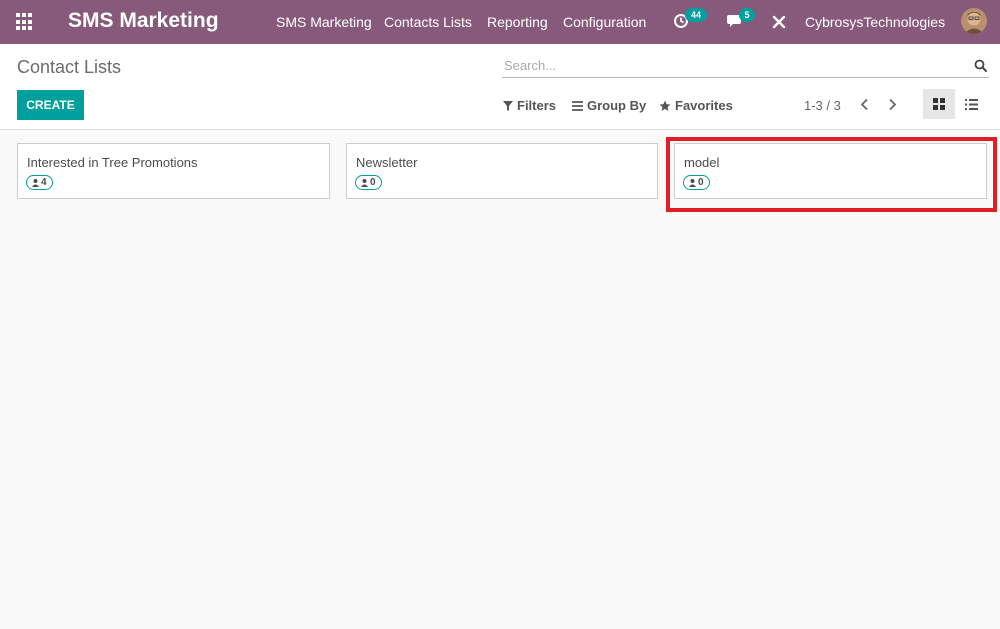 The image size is (1000, 629). Describe the element at coordinates (112, 162) in the screenshot. I see `card-title: Interested in Tree Promotions` at that location.